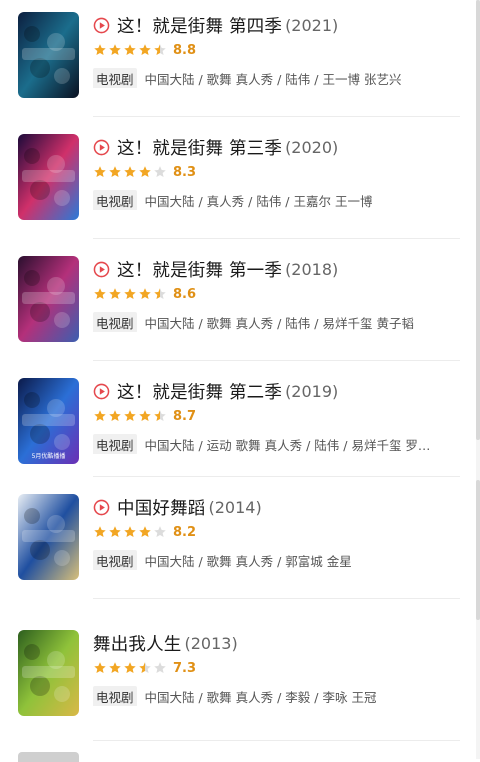 The width and height of the screenshot is (480, 762). What do you see at coordinates (312, 147) in the screenshot?
I see `result-year: (2020)` at bounding box center [312, 147].